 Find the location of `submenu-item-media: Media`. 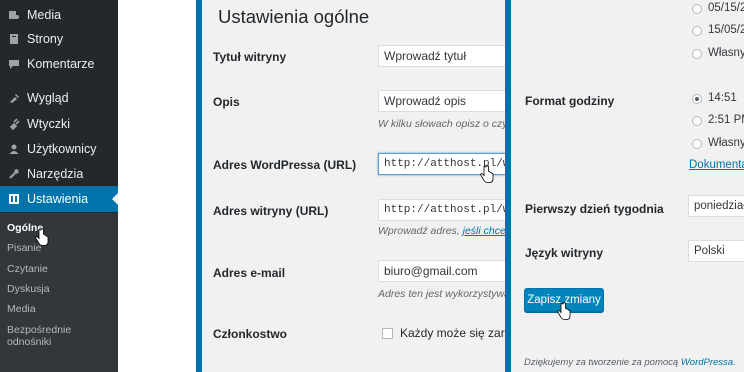

submenu-item-media: Media is located at coordinates (21, 309).